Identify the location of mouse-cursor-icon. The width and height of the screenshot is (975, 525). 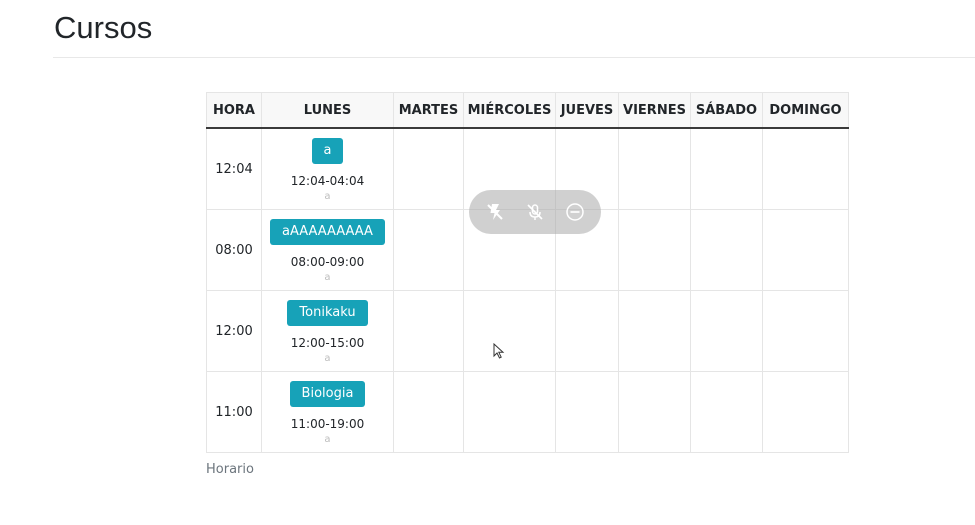
(499, 351).